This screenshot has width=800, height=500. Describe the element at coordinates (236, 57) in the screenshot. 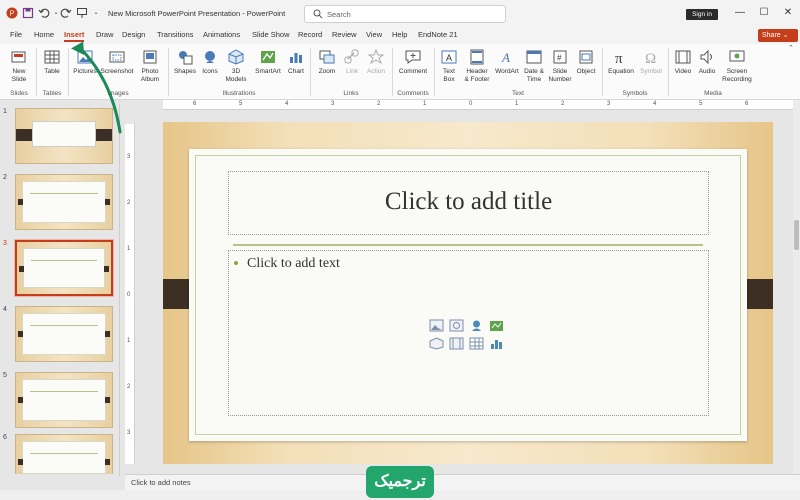

I see `3d-models-icon` at that location.